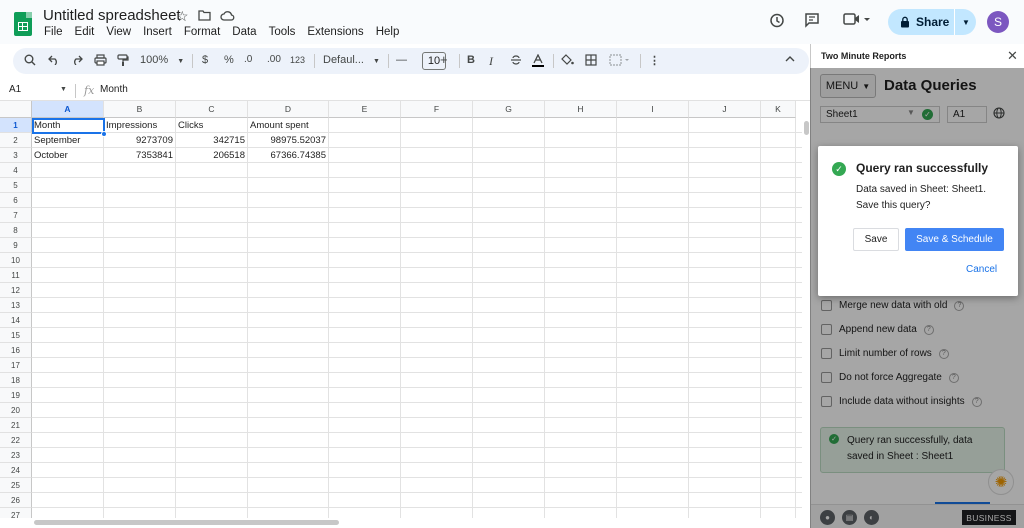 The height and width of the screenshot is (528, 1024). Describe the element at coordinates (104, 134) in the screenshot. I see `fill-handle` at that location.